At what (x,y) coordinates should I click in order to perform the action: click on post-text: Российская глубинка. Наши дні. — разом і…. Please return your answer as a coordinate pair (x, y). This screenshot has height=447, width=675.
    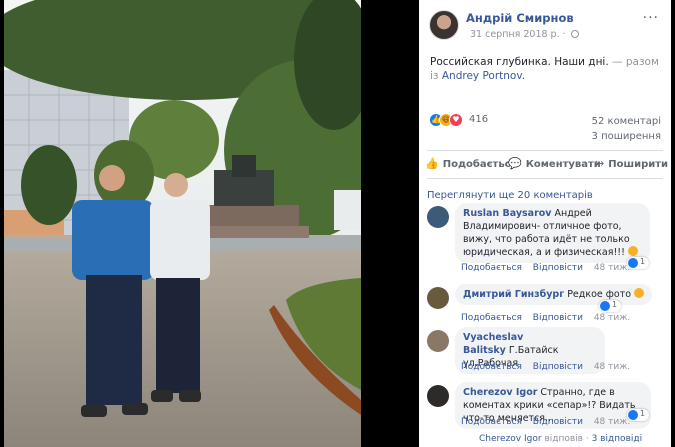
    Looking at the image, I should click on (547, 69).